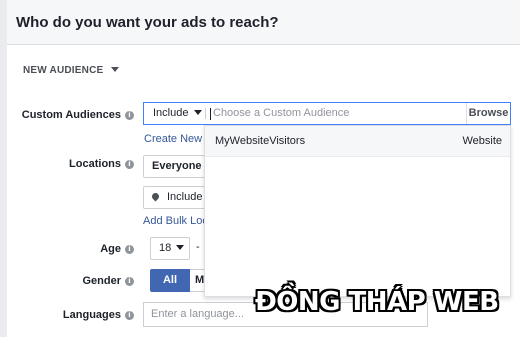 Image resolution: width=520 pixels, height=337 pixels. What do you see at coordinates (173, 139) in the screenshot?
I see `create-new-link: Create New C` at bounding box center [173, 139].